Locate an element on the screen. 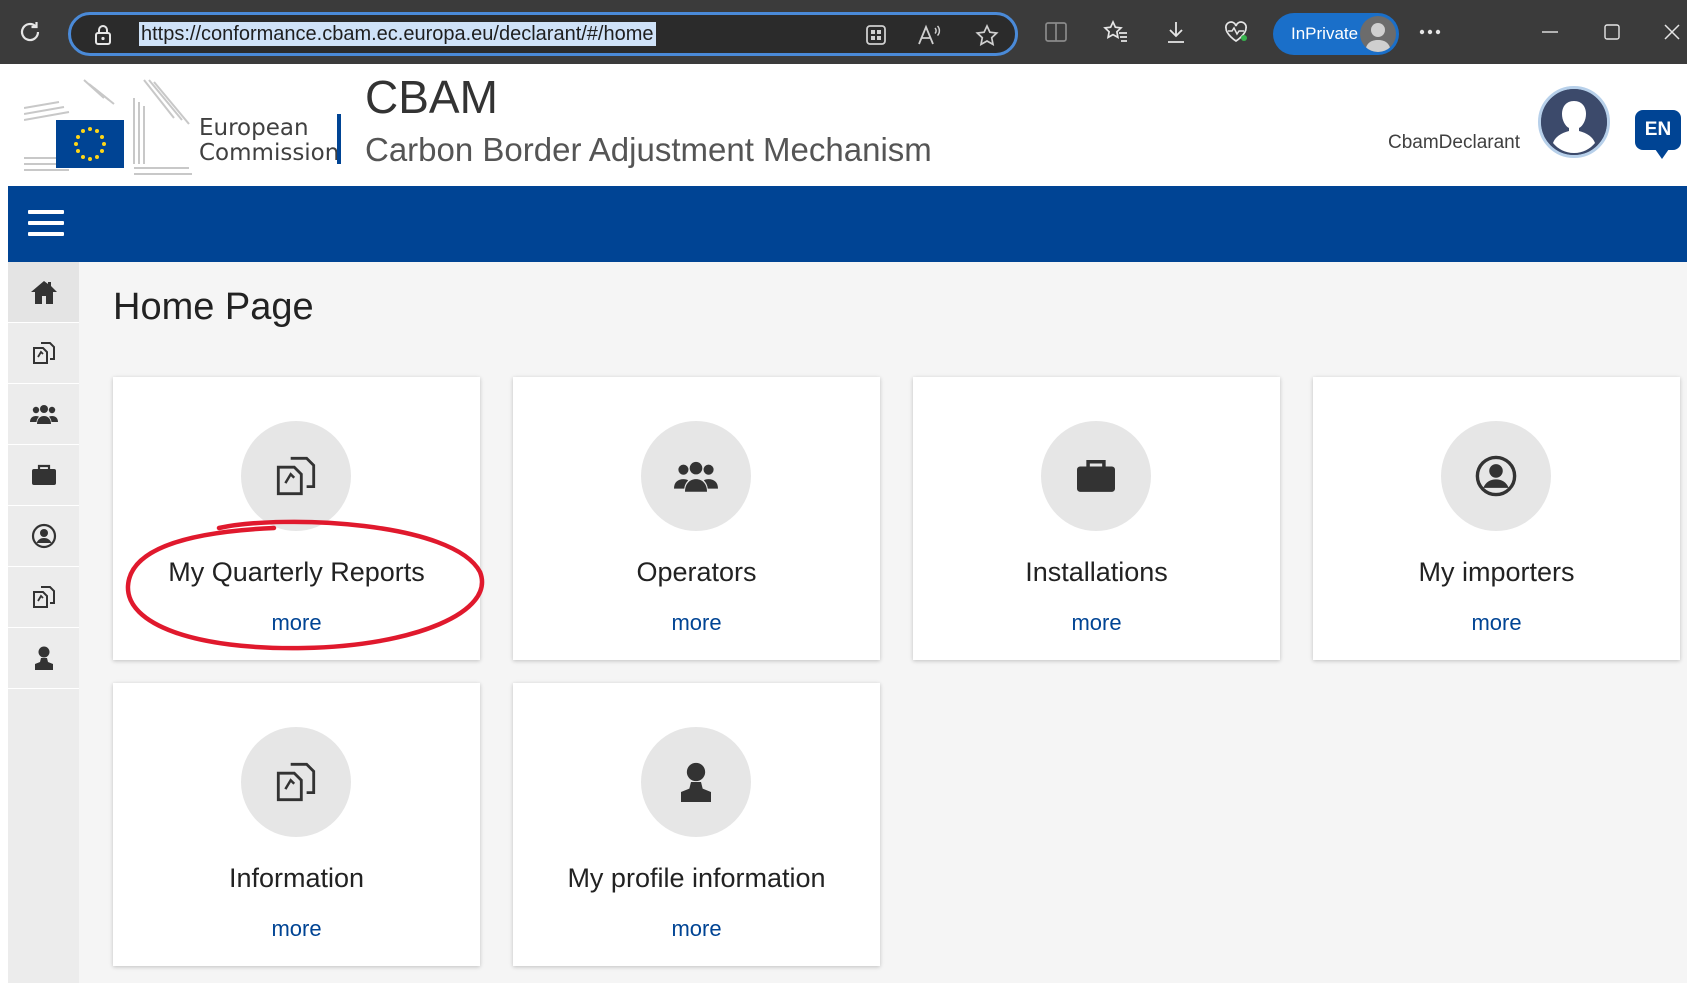  card-profile-information: My profile information more is located at coordinates (696, 824).